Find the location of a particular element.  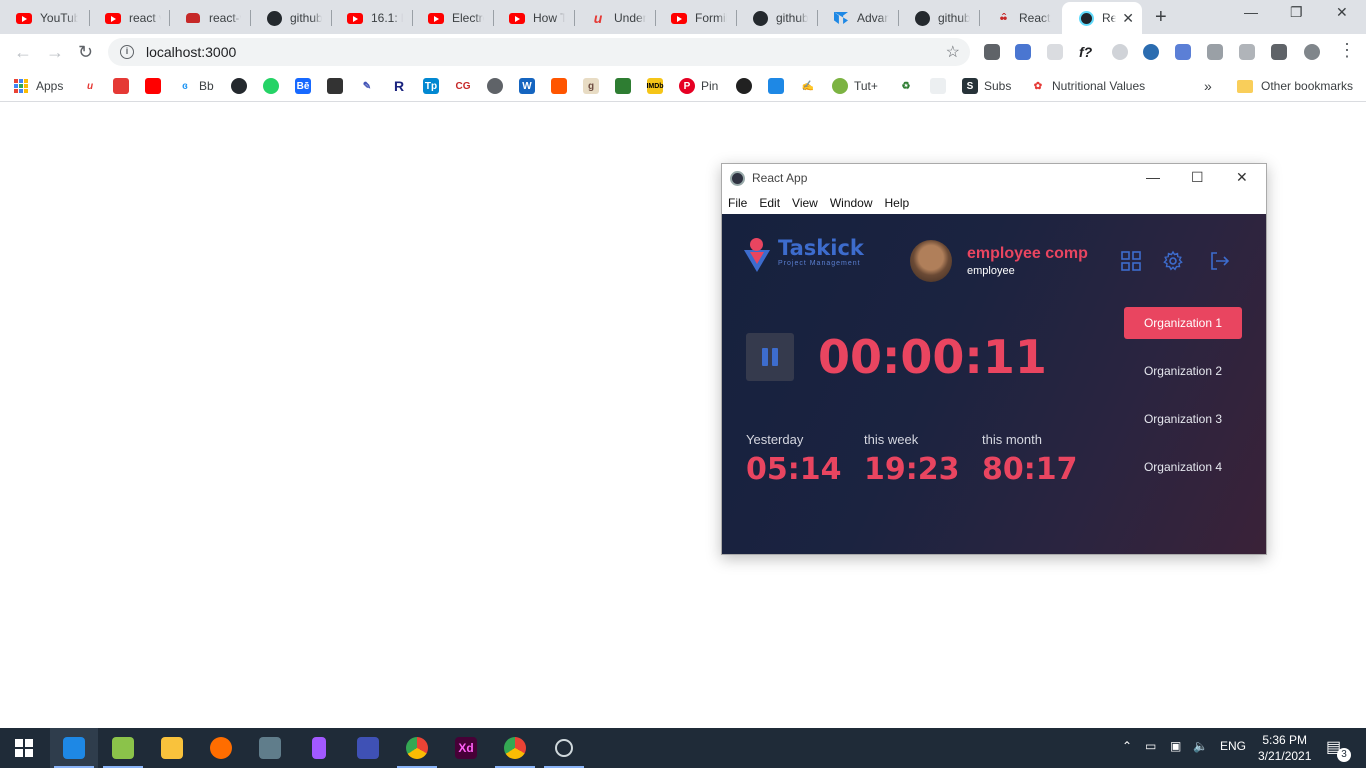

menu-file: File is located at coordinates (737, 203).